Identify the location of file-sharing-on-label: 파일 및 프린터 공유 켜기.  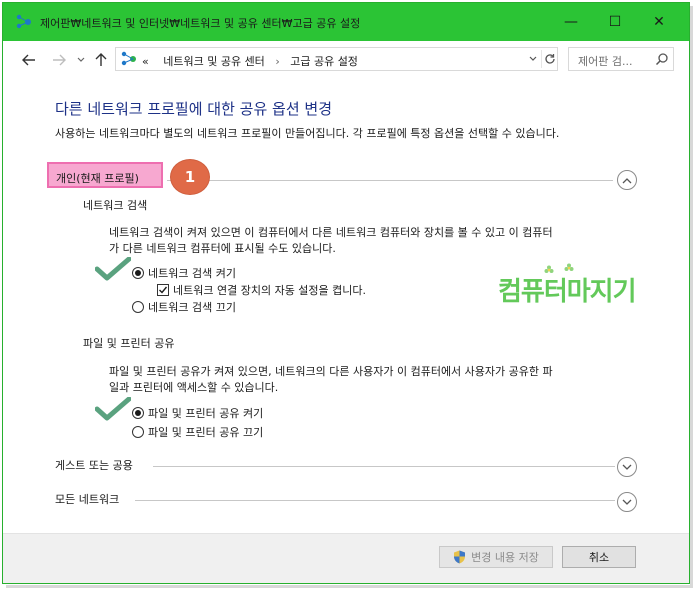
(205, 413).